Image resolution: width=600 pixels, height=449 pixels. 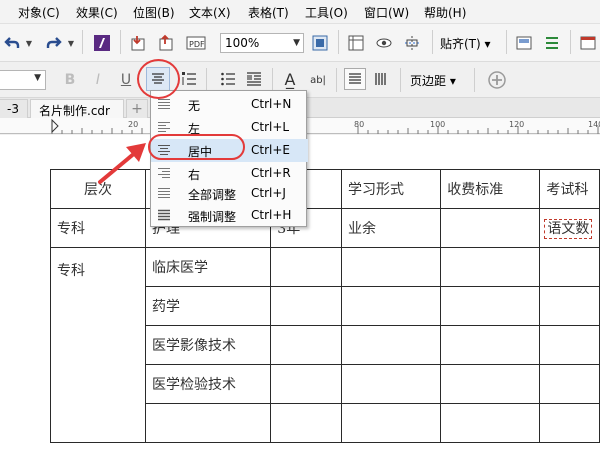 What do you see at coordinates (70, 80) in the screenshot?
I see `bold-icon: B` at bounding box center [70, 80].